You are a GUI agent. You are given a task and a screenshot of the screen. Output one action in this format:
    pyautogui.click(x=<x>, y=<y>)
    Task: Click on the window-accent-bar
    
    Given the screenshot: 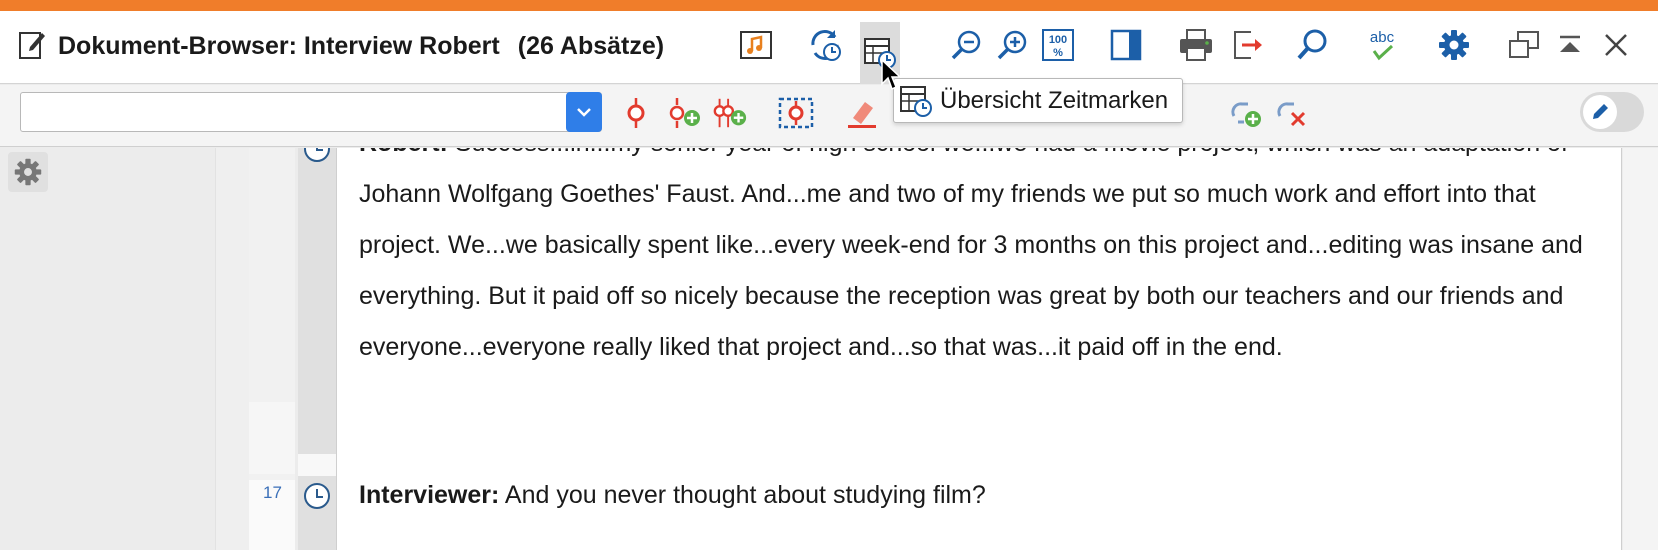 What is the action you would take?
    pyautogui.click(x=829, y=5)
    